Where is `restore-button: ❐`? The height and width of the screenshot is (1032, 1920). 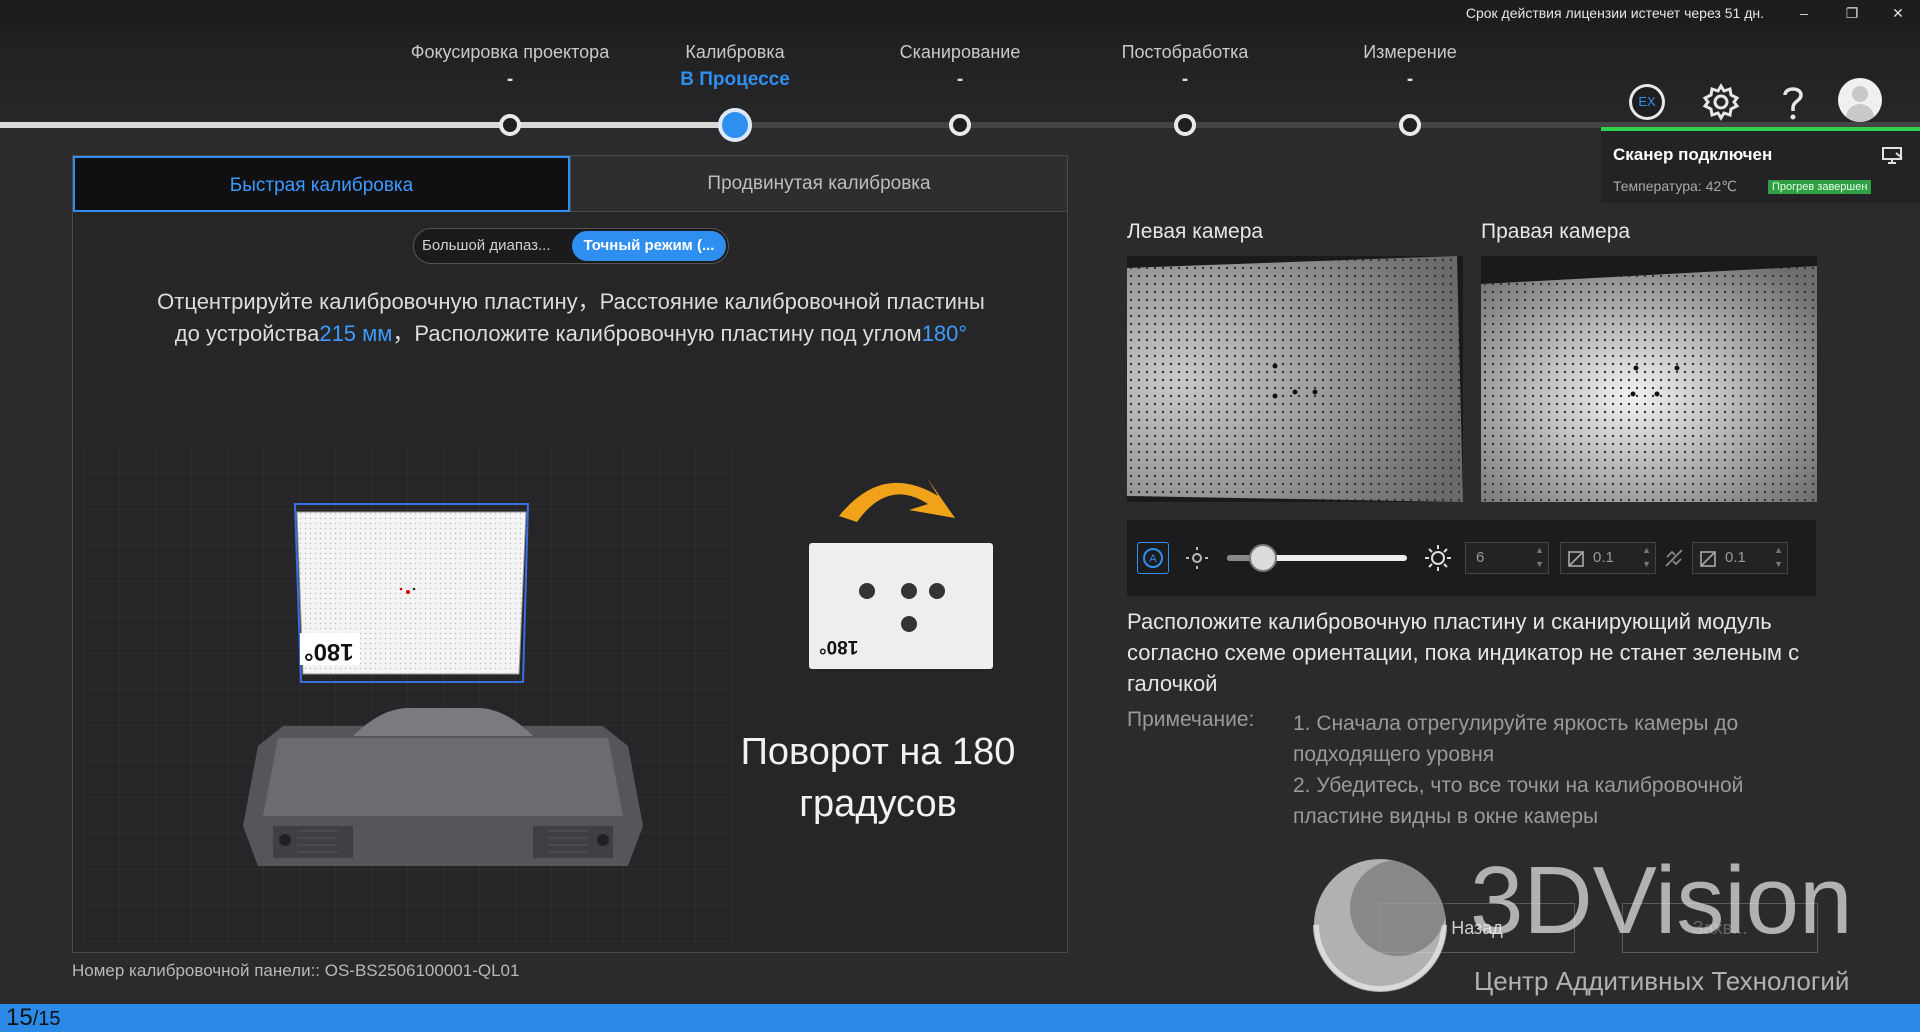 restore-button: ❐ is located at coordinates (1852, 13).